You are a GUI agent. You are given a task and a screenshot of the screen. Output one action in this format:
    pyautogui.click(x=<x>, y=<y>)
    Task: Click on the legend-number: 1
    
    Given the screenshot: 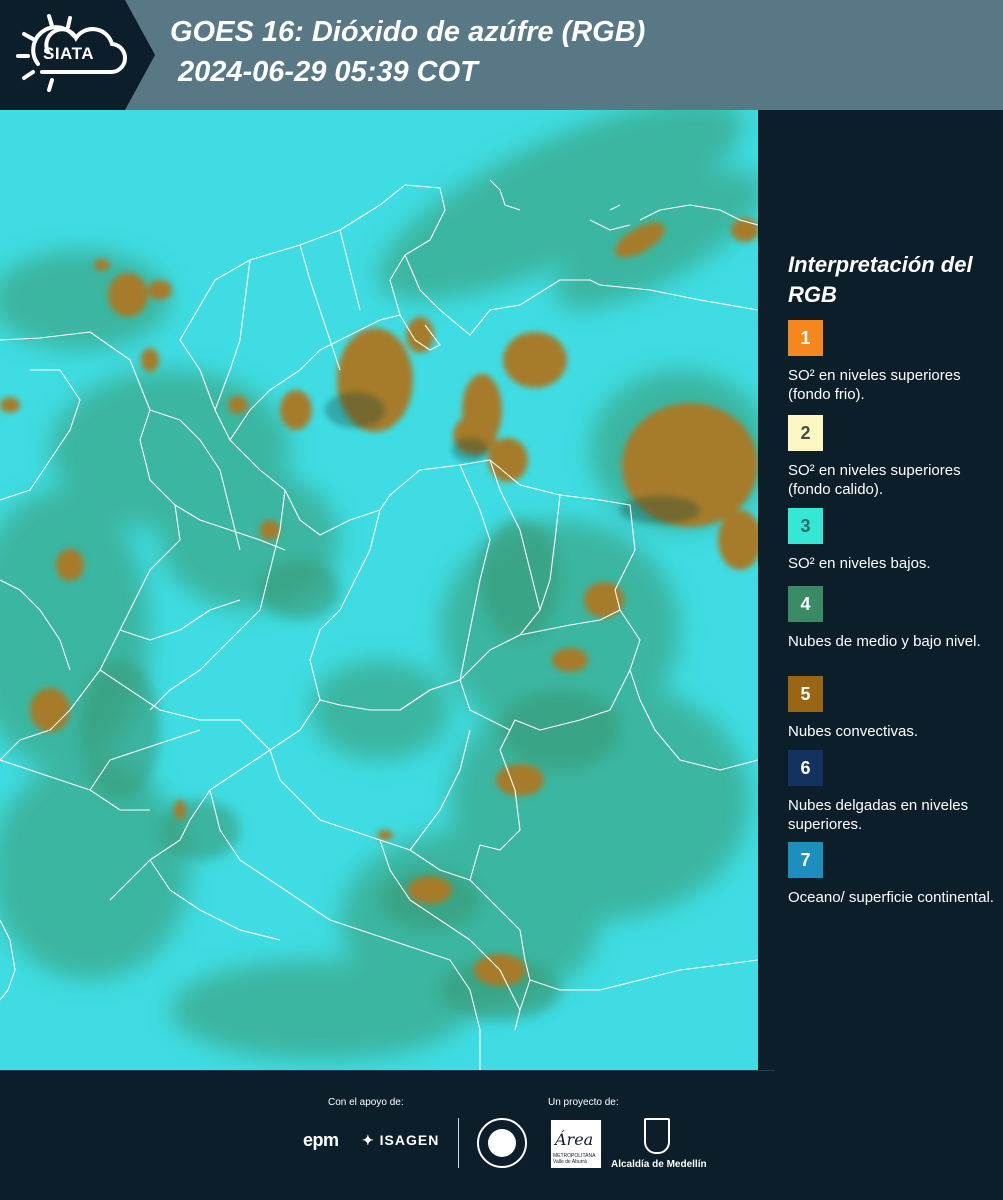 What is the action you would take?
    pyautogui.click(x=805, y=337)
    